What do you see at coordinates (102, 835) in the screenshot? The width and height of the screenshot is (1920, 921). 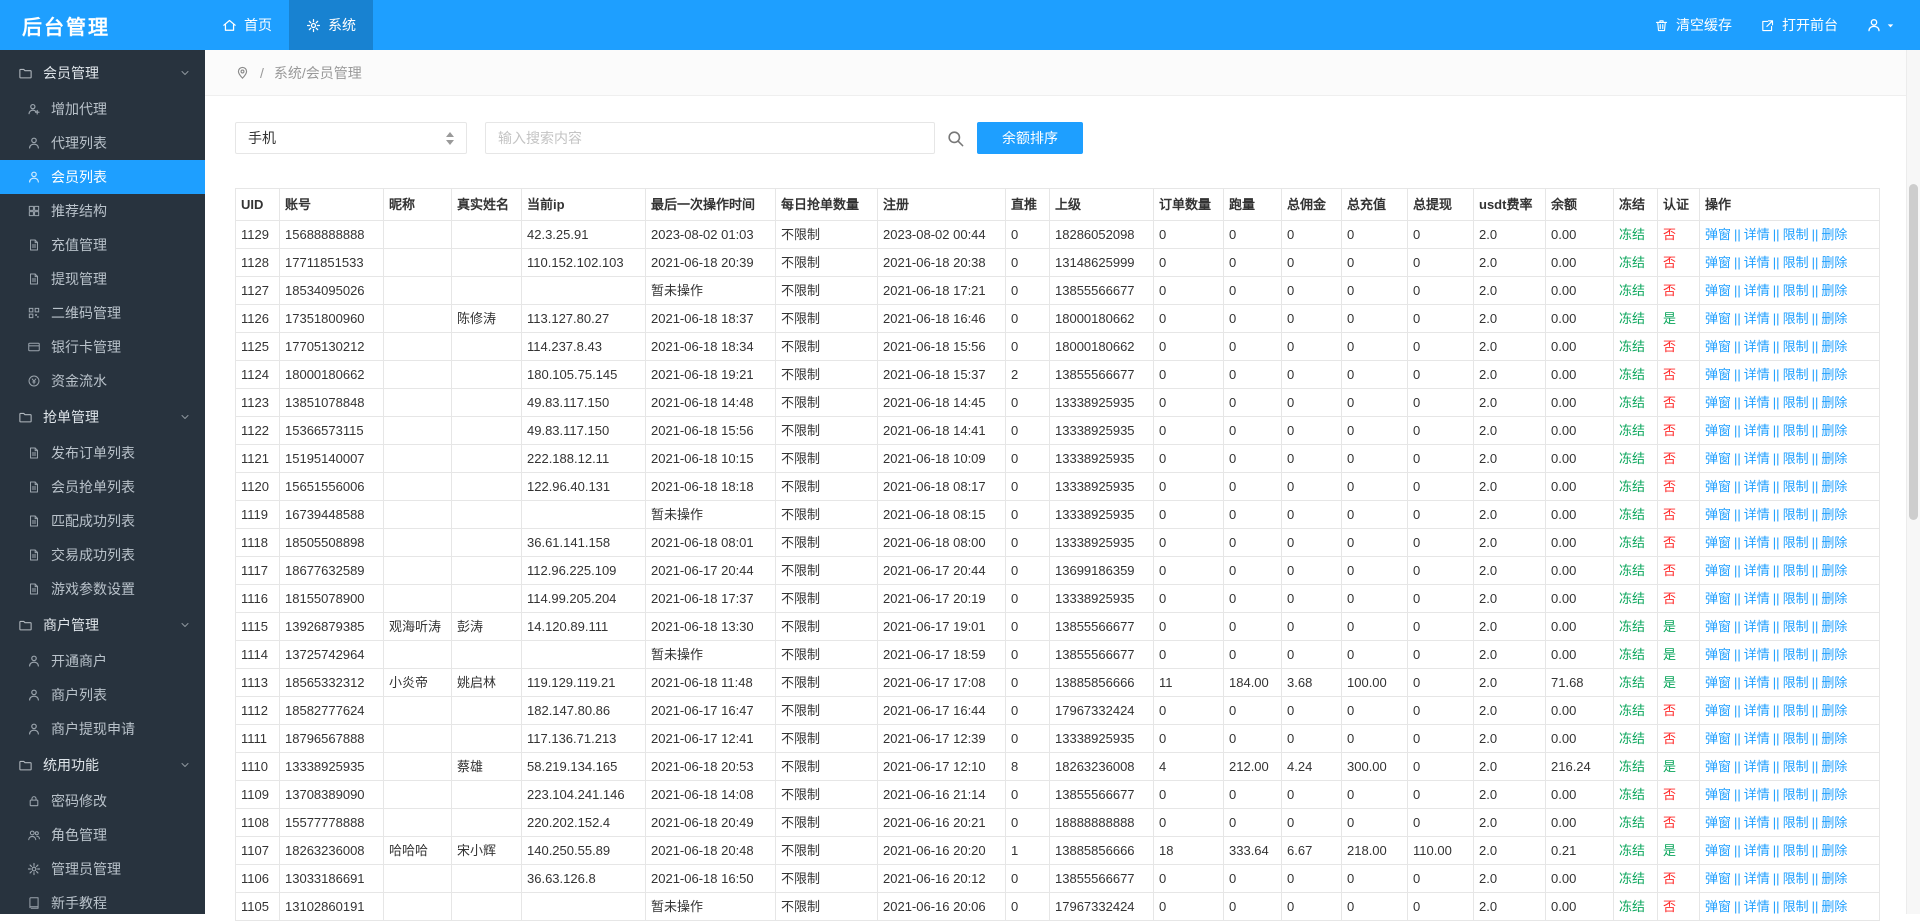 I see `sidebar-item: 角色管理` at bounding box center [102, 835].